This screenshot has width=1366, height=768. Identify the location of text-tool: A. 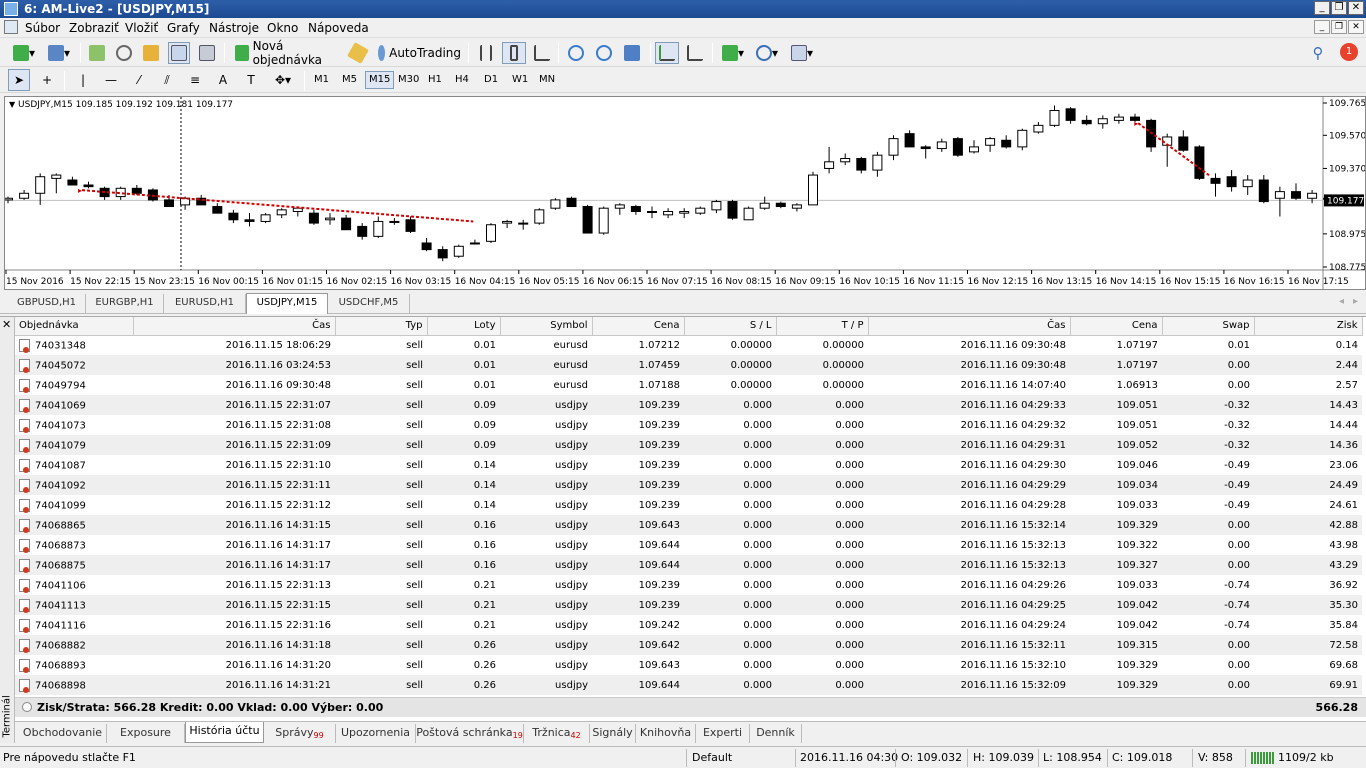
(223, 80).